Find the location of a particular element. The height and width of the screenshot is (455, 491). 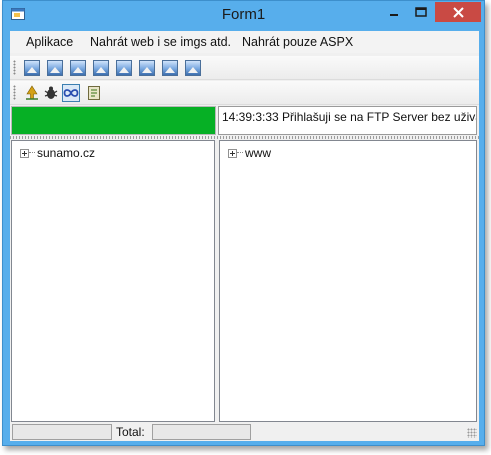

tree-button is located at coordinates (32, 93).